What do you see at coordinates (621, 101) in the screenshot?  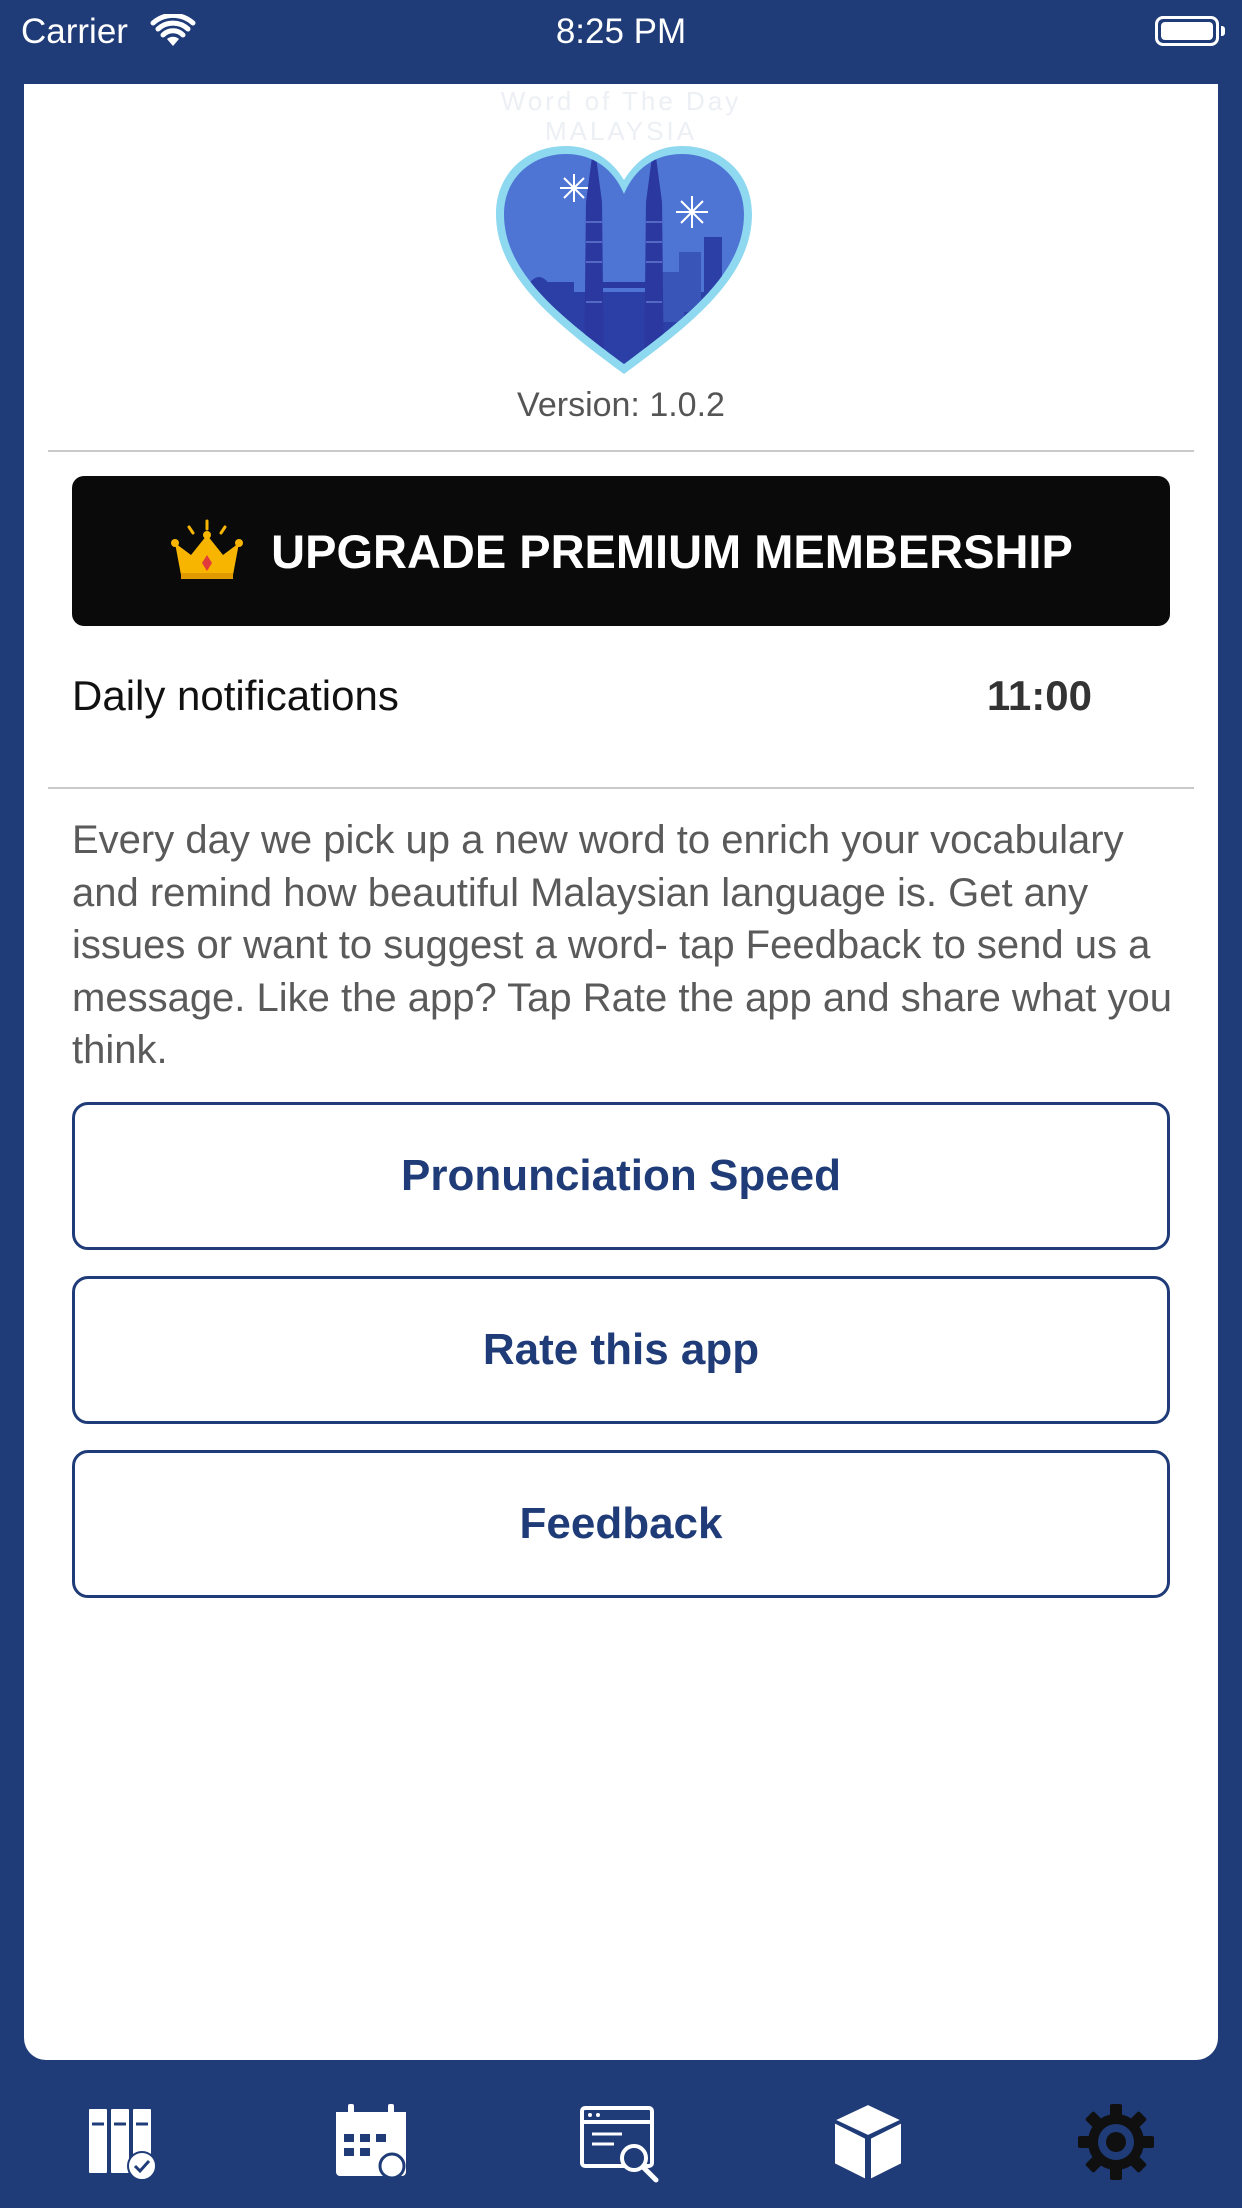 I see `app-name-line1: Word of The Day` at bounding box center [621, 101].